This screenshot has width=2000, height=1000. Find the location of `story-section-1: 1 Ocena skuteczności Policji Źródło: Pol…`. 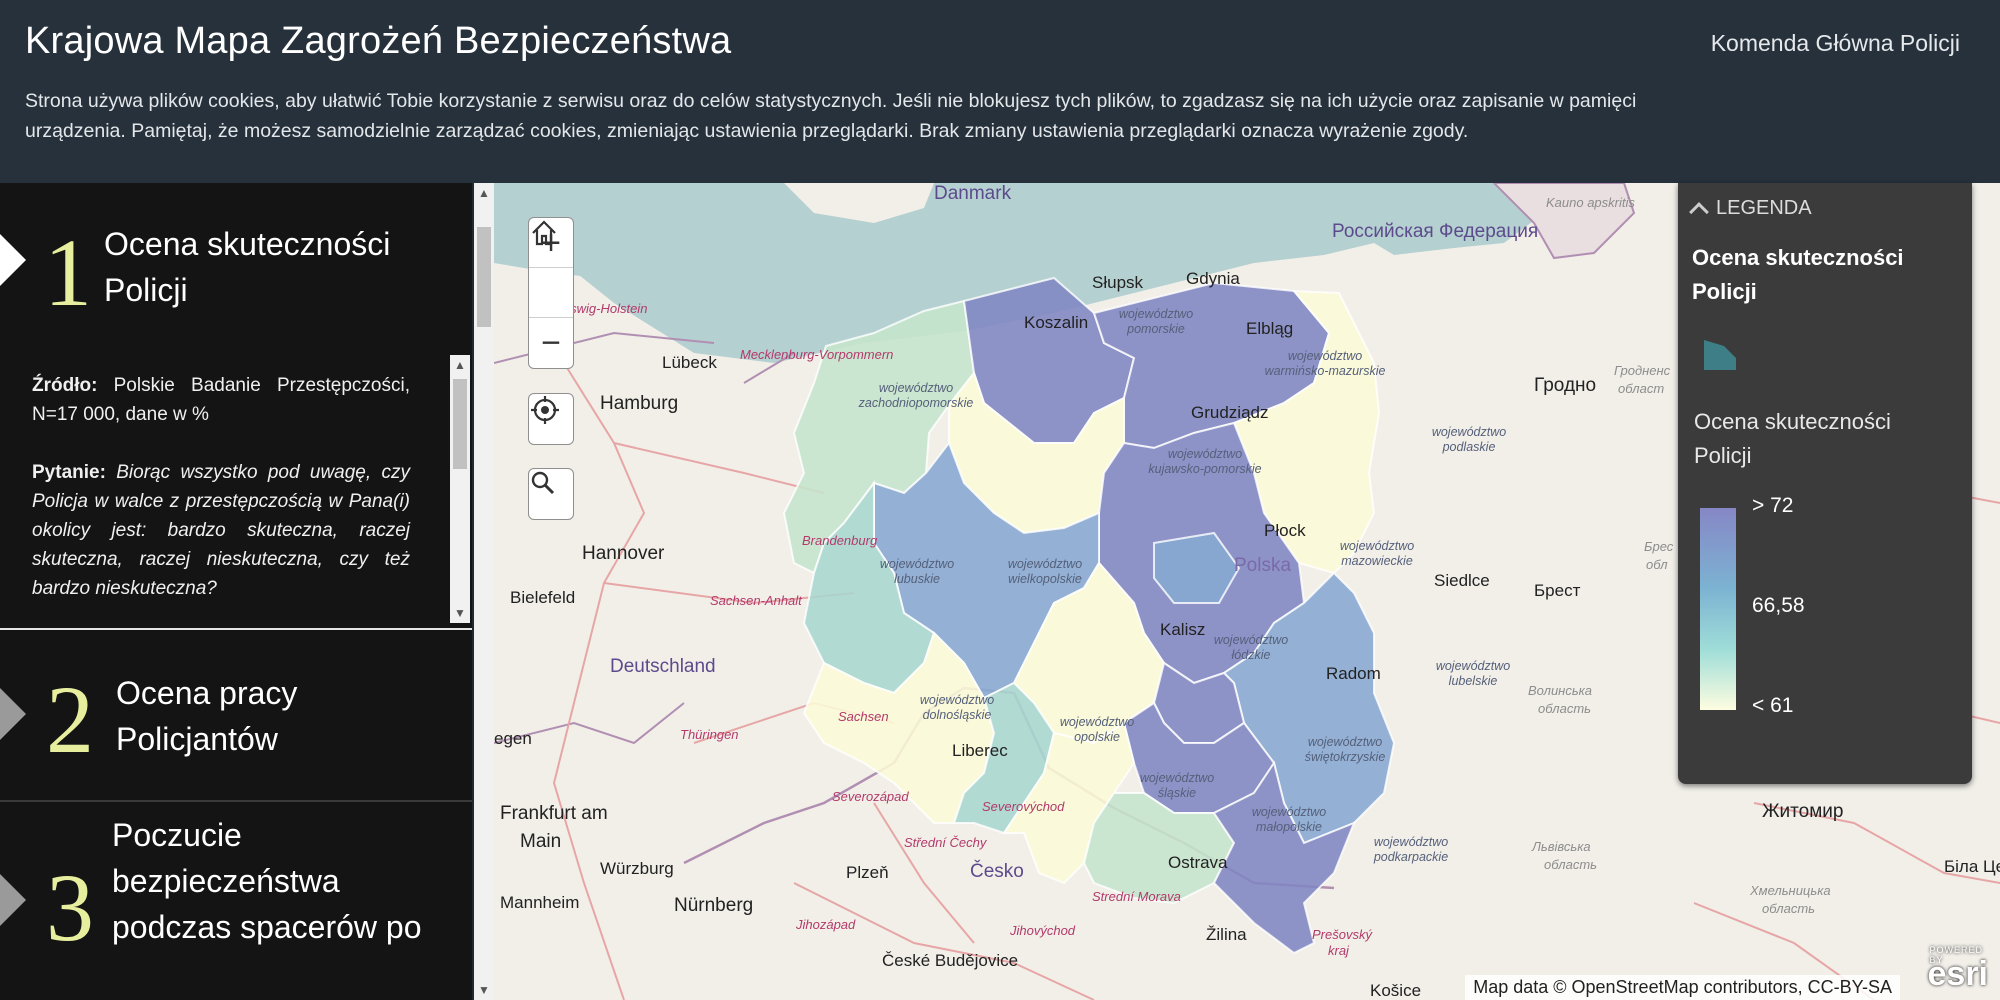

story-section-1: 1 Ocena skuteczności Policji Źródło: Pol… is located at coordinates (236, 406).